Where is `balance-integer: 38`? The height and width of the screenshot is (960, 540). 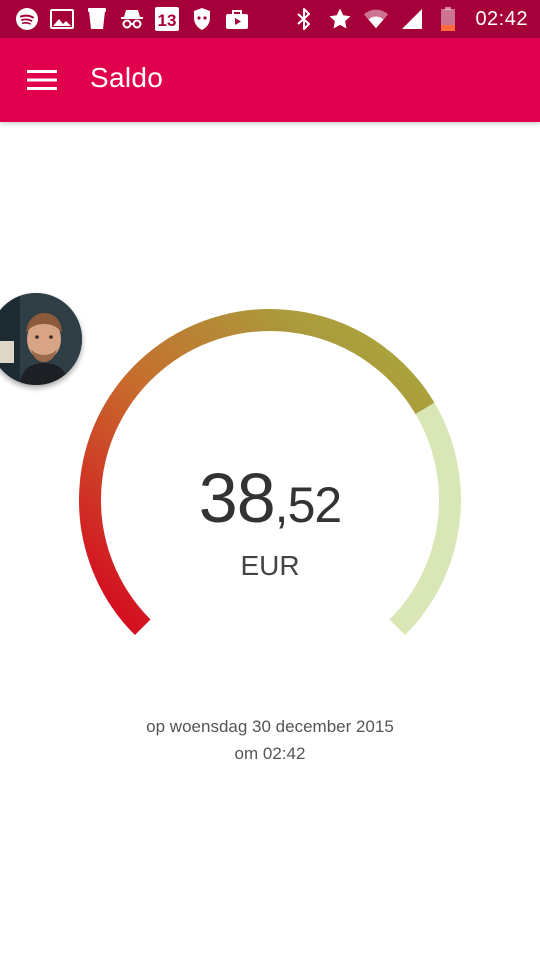
balance-integer: 38 is located at coordinates (237, 498).